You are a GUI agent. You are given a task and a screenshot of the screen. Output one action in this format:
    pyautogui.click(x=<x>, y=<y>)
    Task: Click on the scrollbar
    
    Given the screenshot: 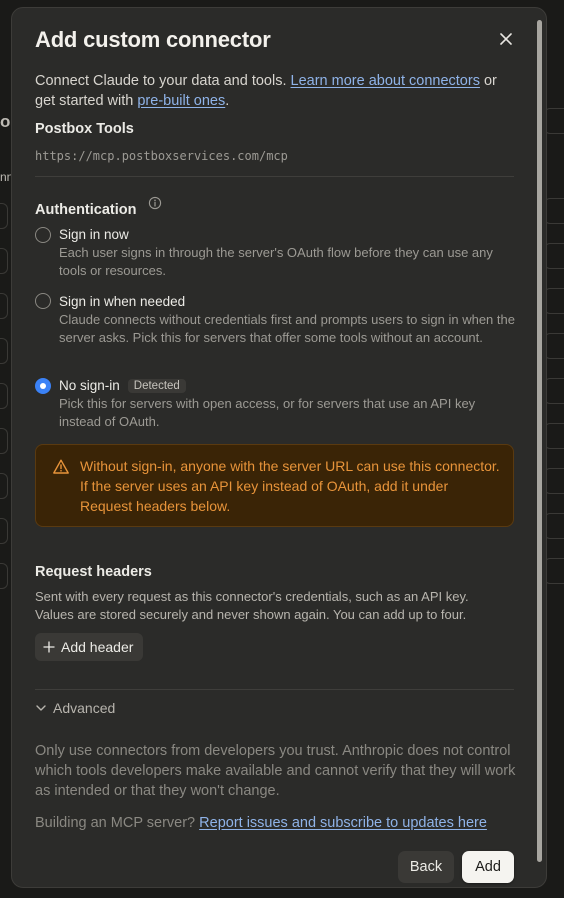 What is the action you would take?
    pyautogui.click(x=539, y=441)
    